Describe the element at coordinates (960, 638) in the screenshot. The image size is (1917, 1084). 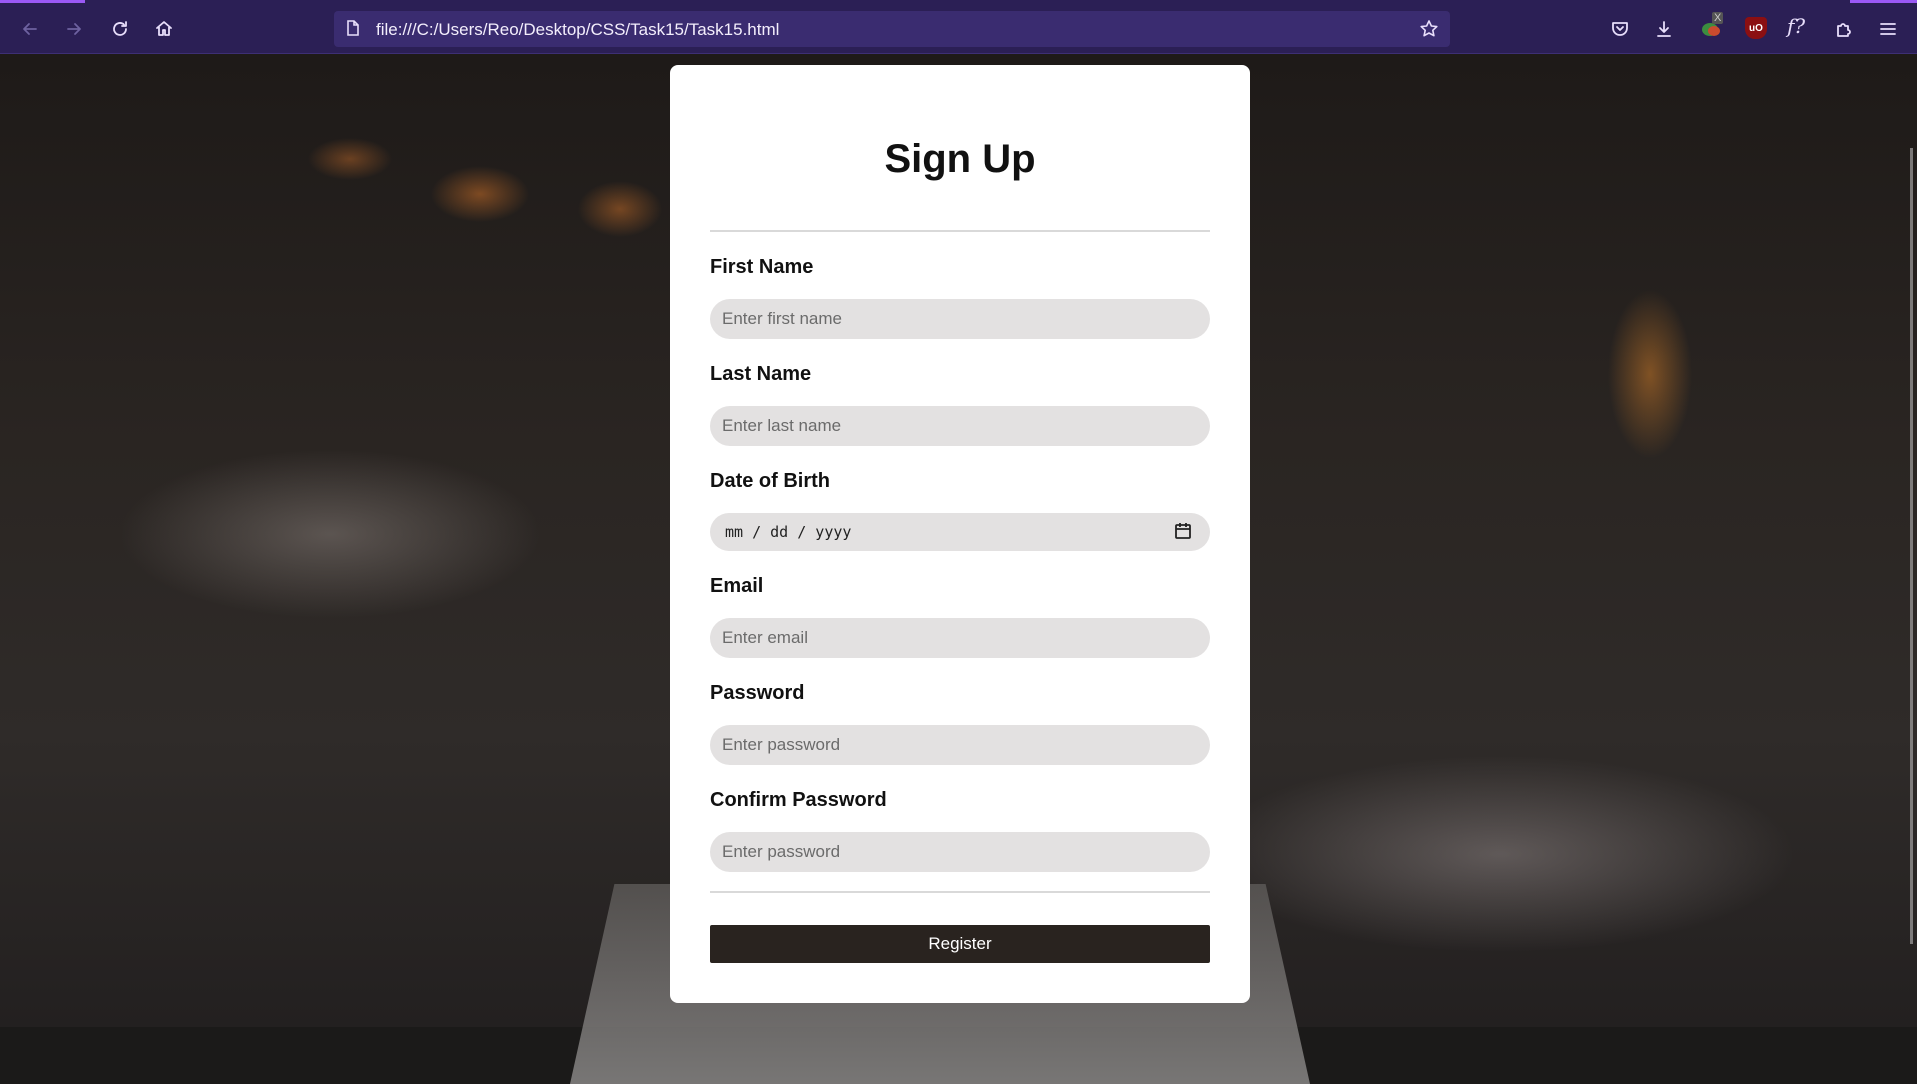
I see `email-input` at that location.